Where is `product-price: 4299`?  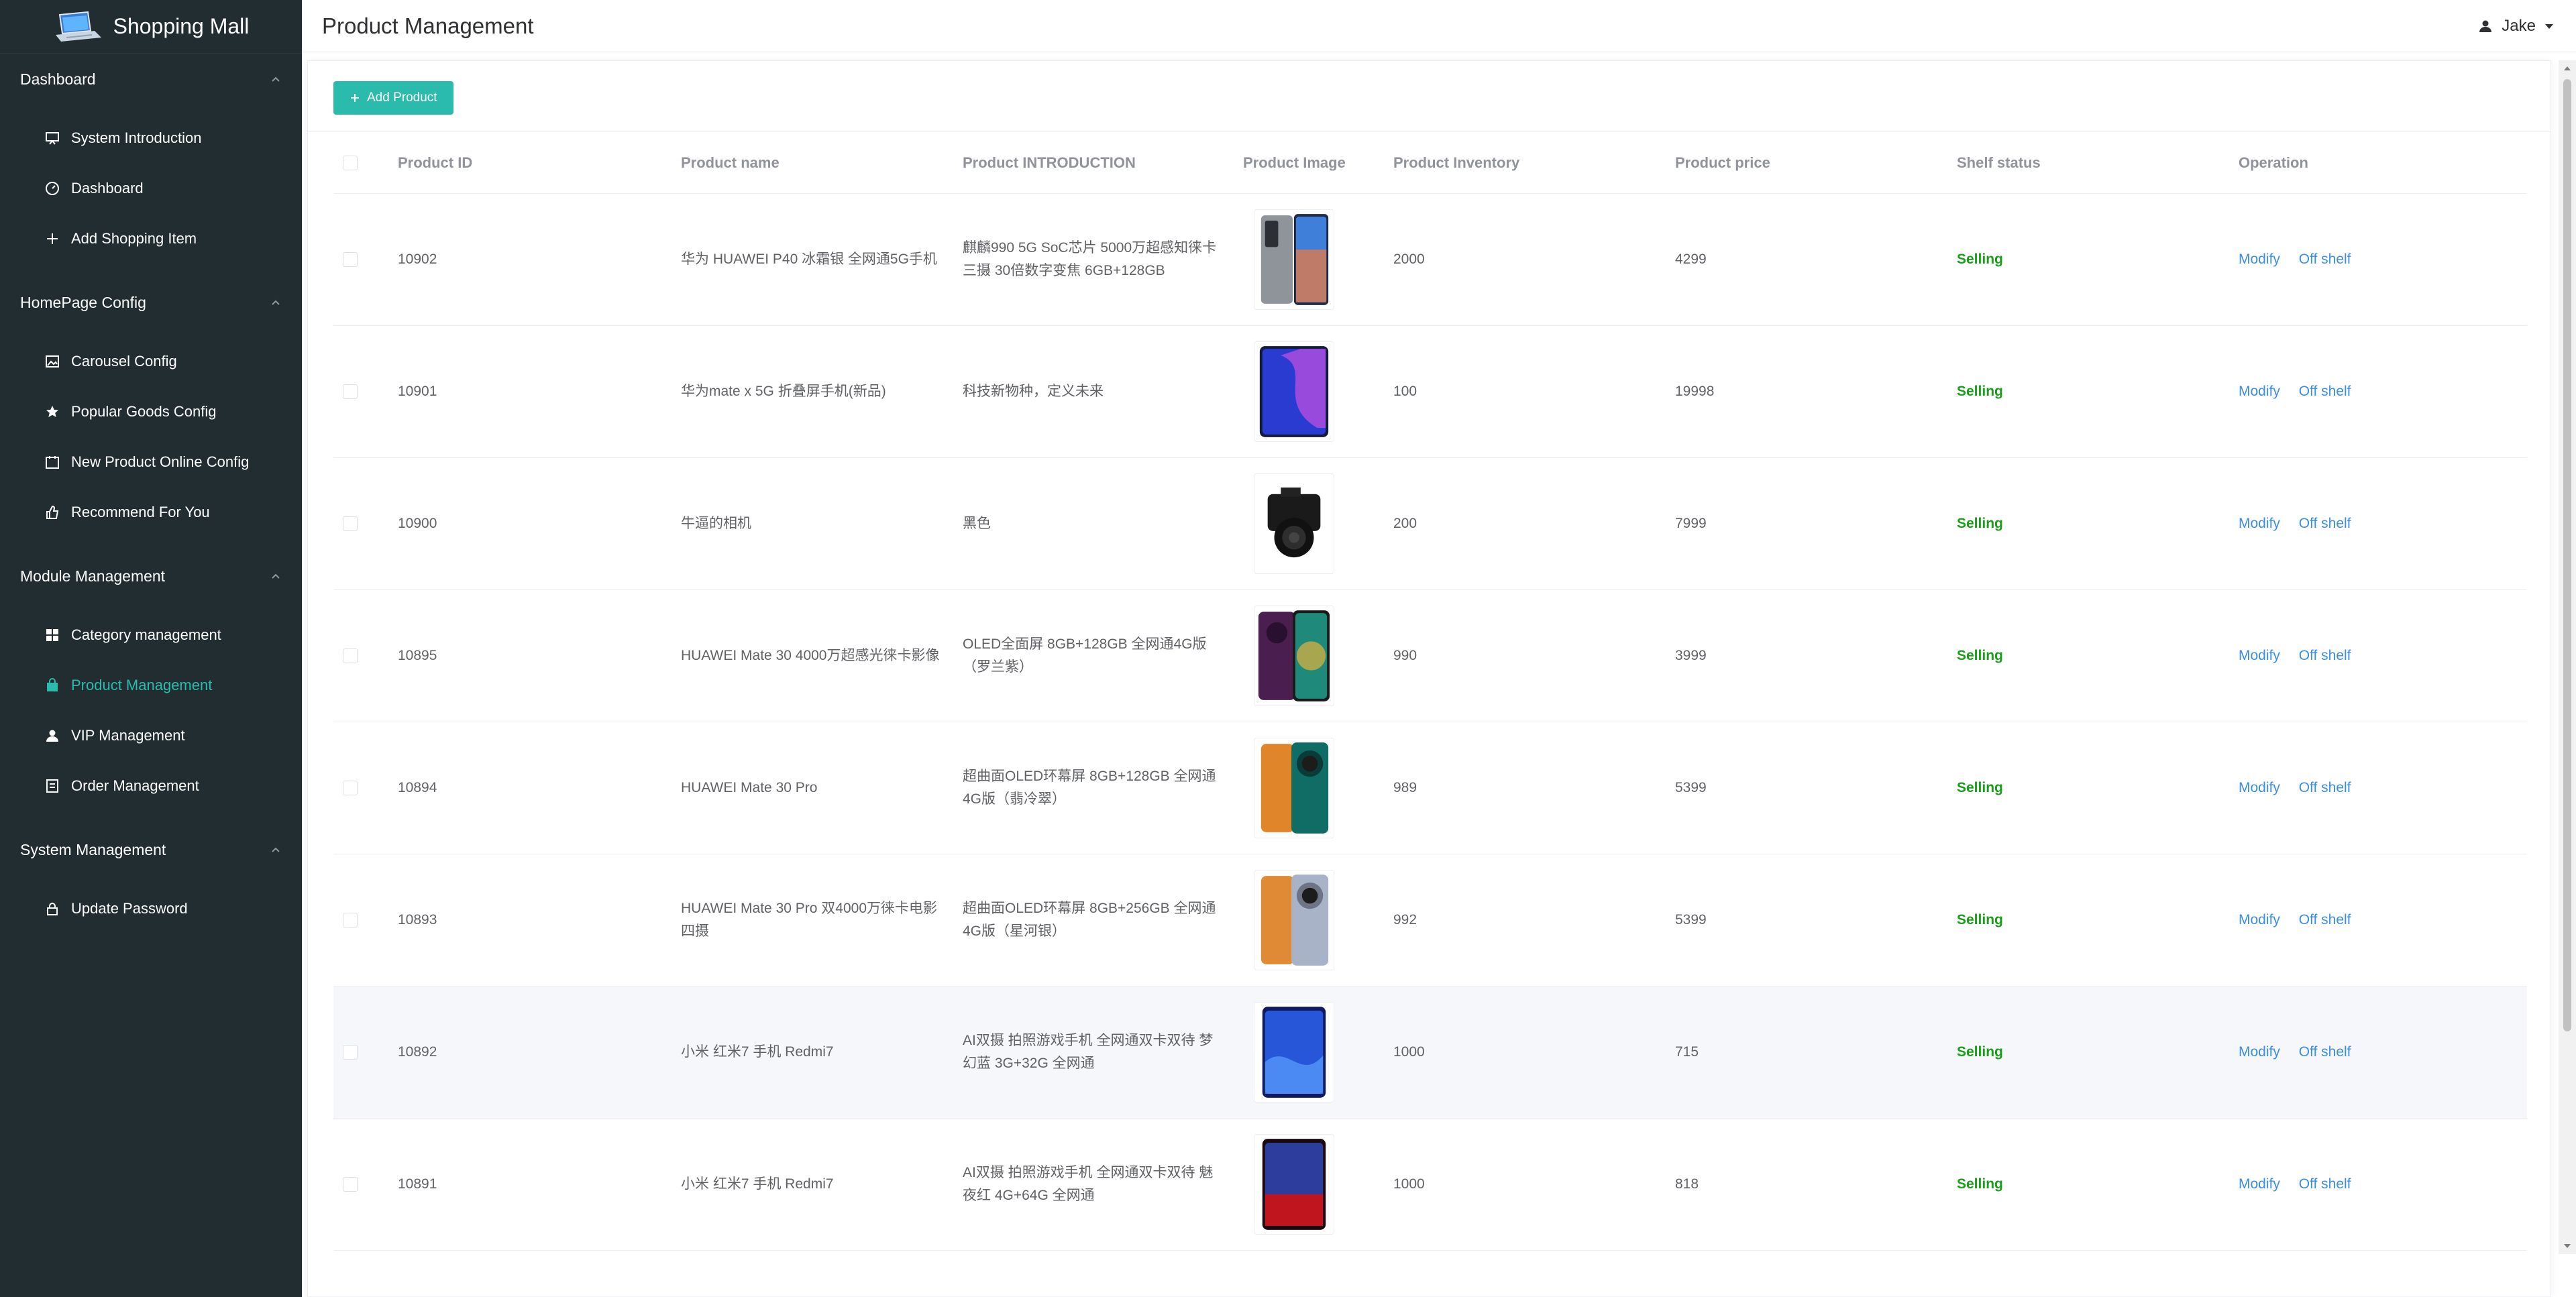 product-price: 4299 is located at coordinates (1691, 259).